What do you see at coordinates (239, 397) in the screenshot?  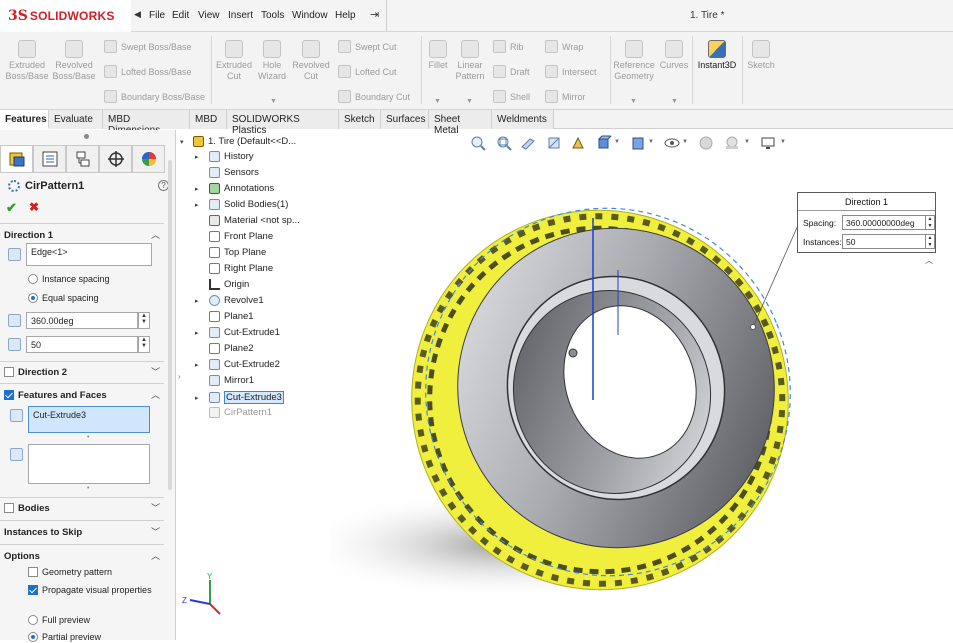 I see `tree-item-cut-extrude3: ▸ Cut-Extrude3` at bounding box center [239, 397].